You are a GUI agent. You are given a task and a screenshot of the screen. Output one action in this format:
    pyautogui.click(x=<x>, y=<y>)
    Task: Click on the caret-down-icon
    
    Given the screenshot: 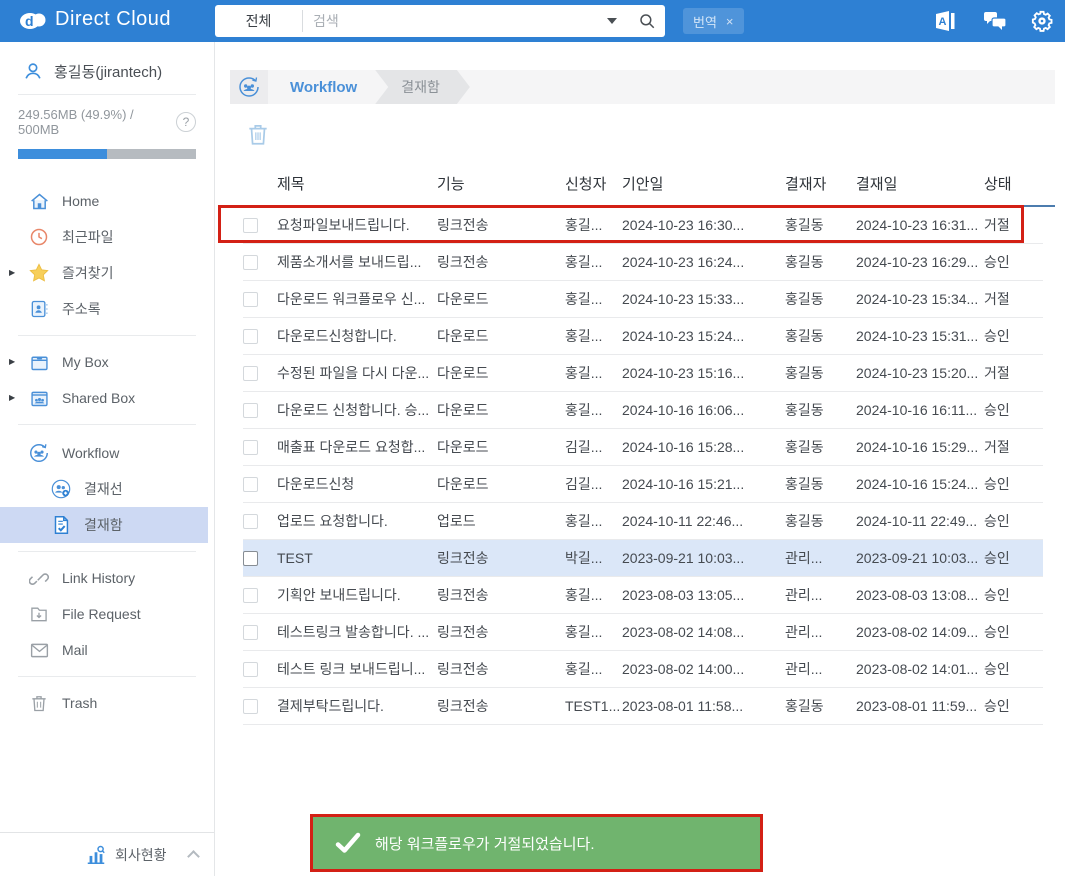 What is the action you would take?
    pyautogui.click(x=612, y=21)
    